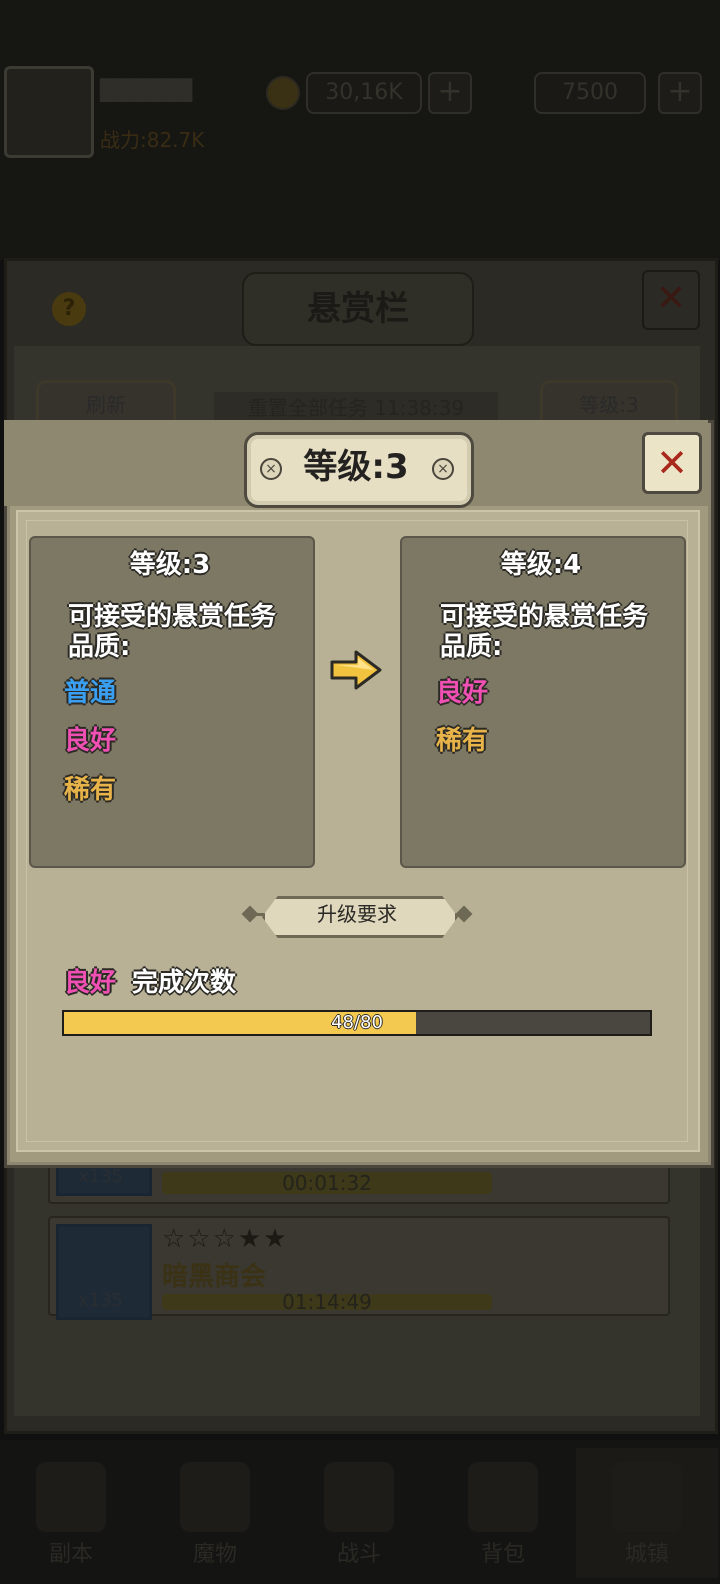 The height and width of the screenshot is (1584, 720). I want to click on nav-label: 魔物, so click(214, 1554).